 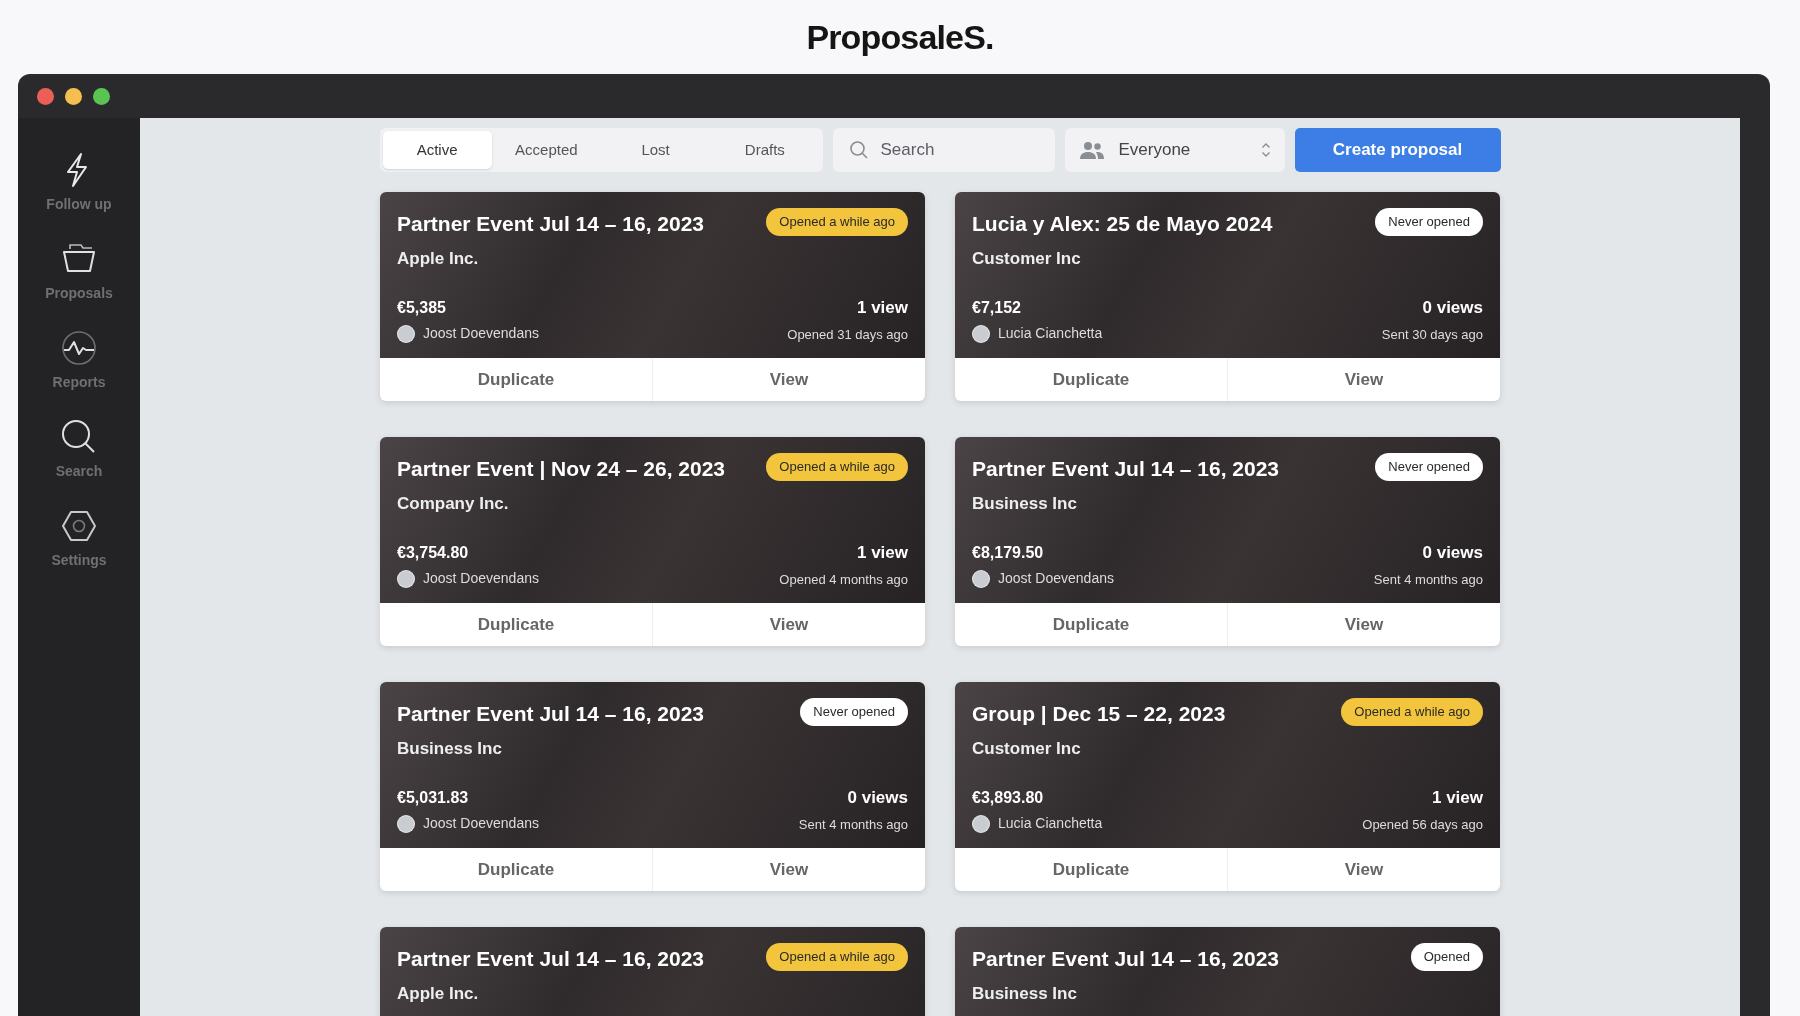 I want to click on proposal-amount: €8,179.50, so click(x=1008, y=553).